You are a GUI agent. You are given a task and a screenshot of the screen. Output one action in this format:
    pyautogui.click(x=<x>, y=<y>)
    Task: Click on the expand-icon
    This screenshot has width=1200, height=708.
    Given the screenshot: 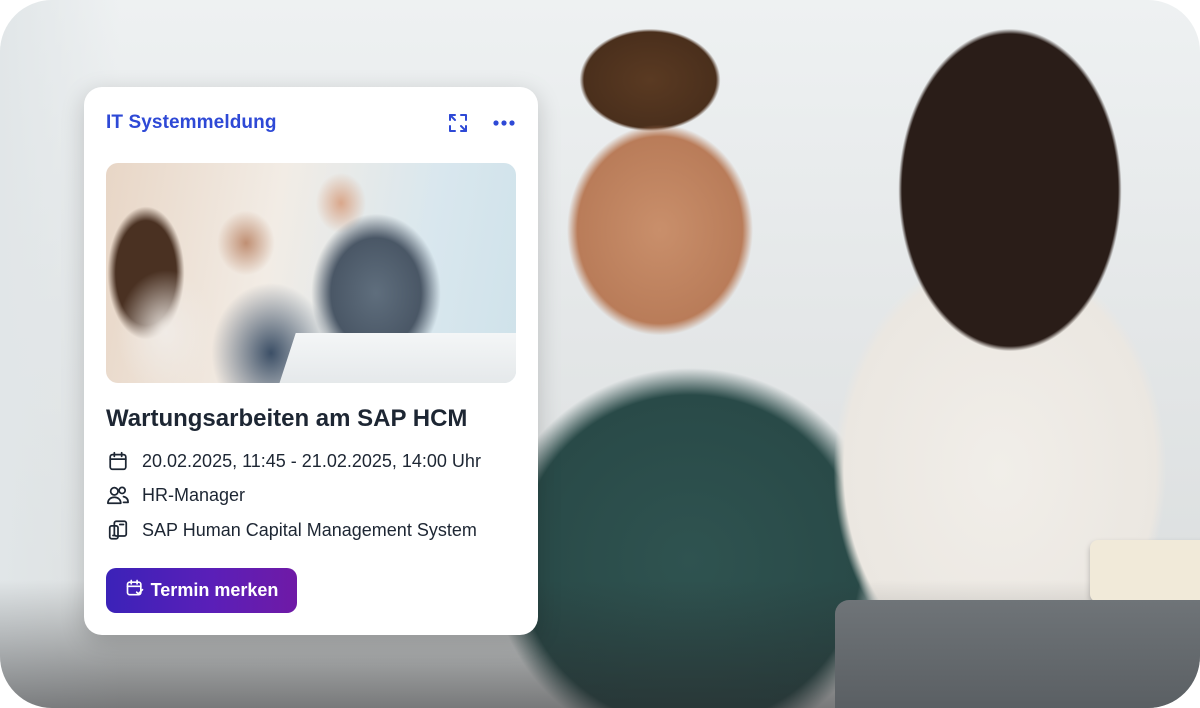 What is the action you would take?
    pyautogui.click(x=458, y=123)
    